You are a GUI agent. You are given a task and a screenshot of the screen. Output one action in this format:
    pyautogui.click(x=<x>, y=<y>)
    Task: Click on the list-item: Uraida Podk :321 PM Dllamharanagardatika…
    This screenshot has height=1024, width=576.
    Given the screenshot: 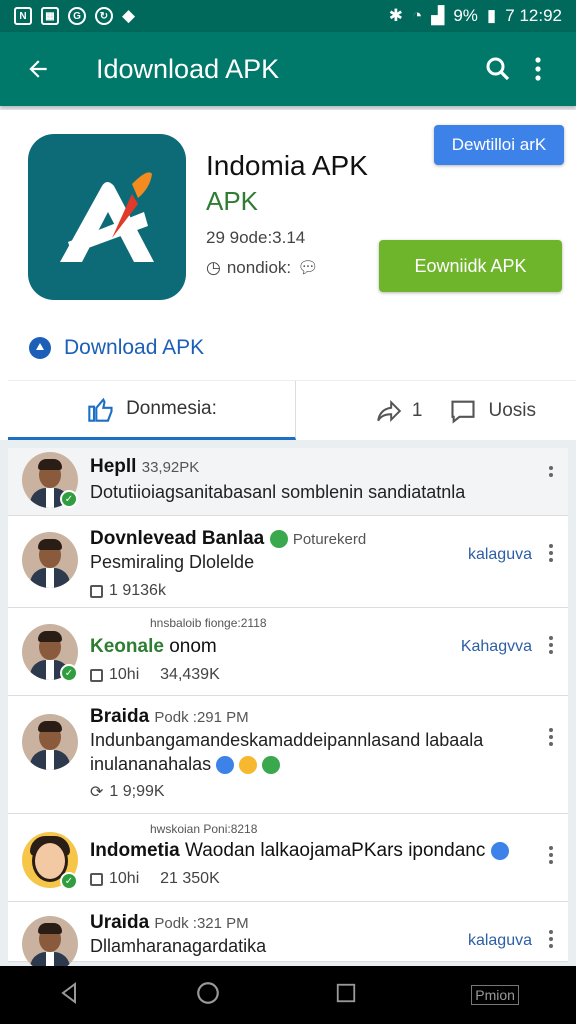 What is the action you would take?
    pyautogui.click(x=288, y=937)
    